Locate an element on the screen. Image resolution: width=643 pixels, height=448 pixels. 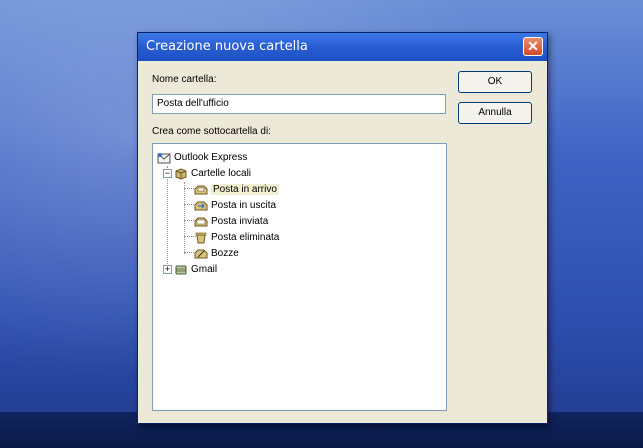
tree-item-local-folders: Cartelle locali is located at coordinates (212, 173).